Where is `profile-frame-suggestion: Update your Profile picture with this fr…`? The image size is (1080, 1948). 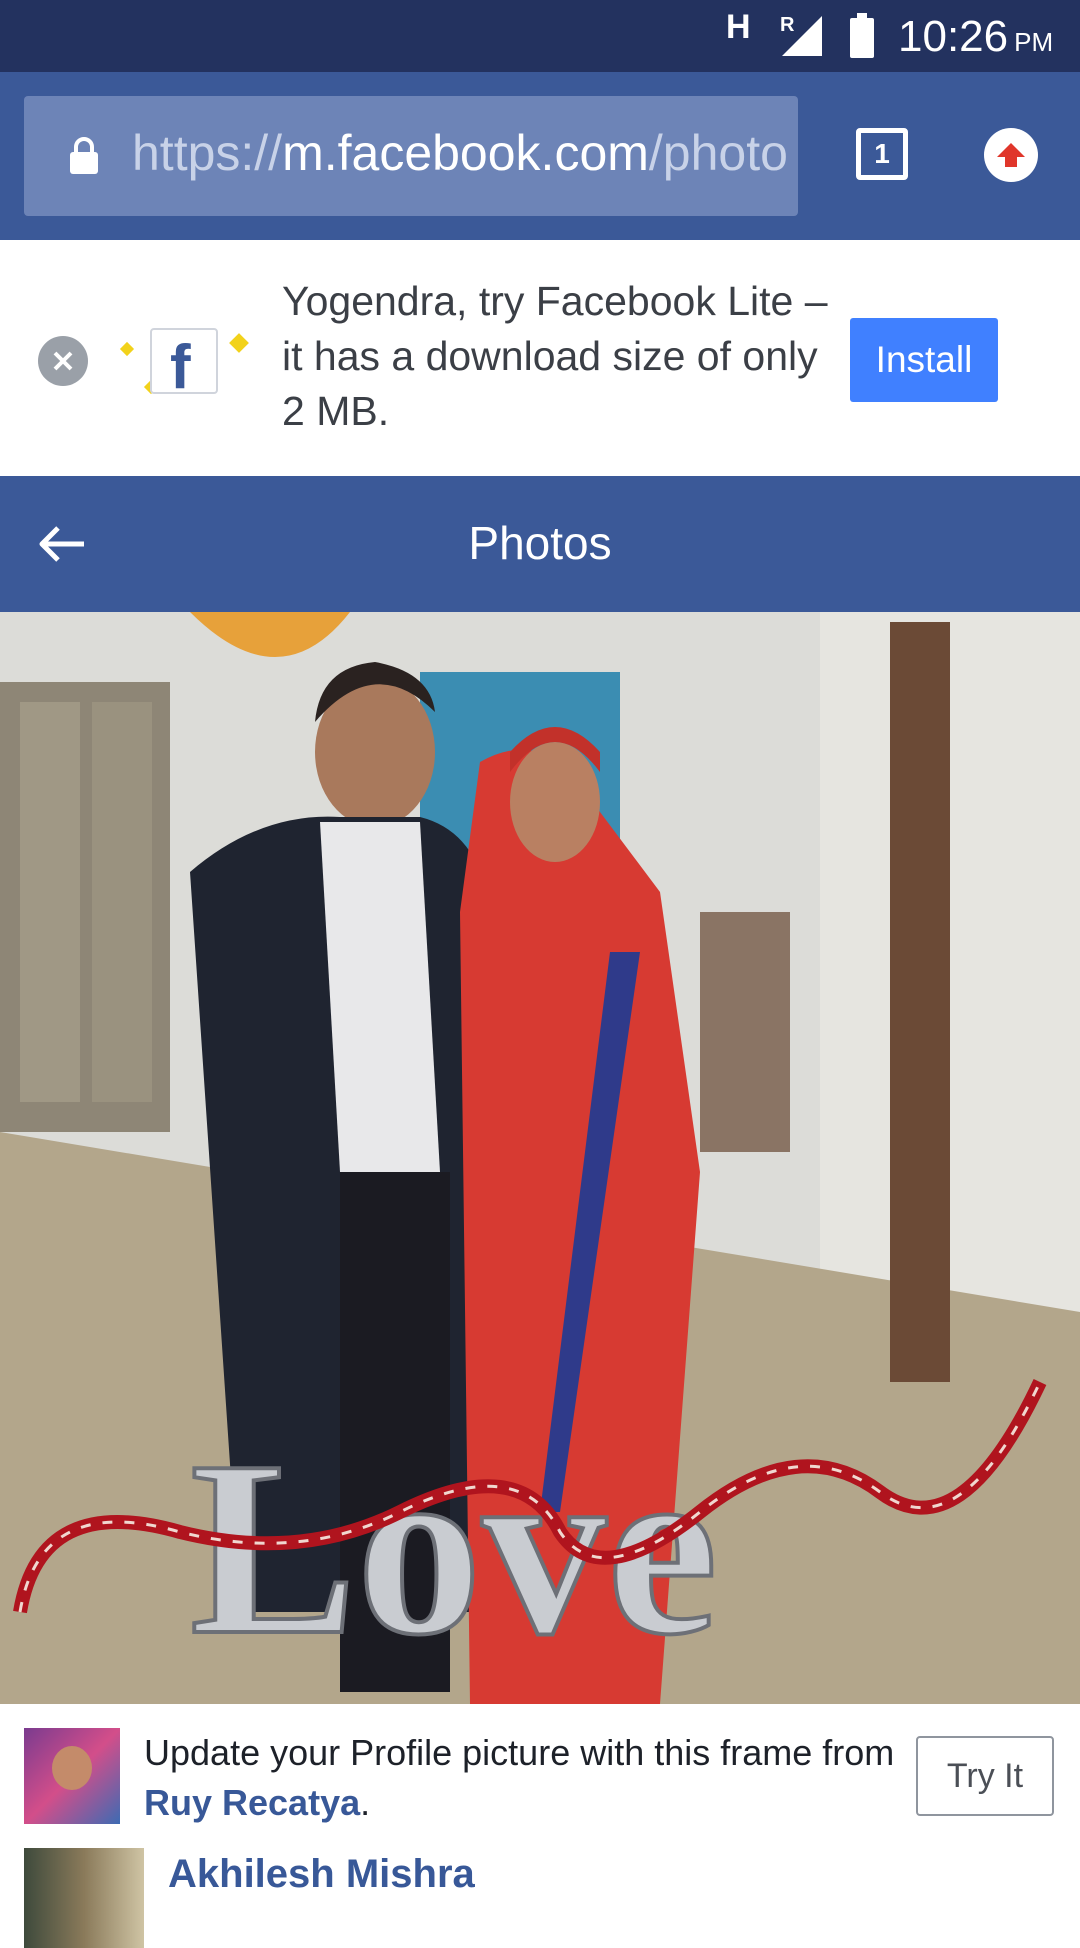
profile-frame-suggestion: Update your Profile picture with this fr… is located at coordinates (540, 1774).